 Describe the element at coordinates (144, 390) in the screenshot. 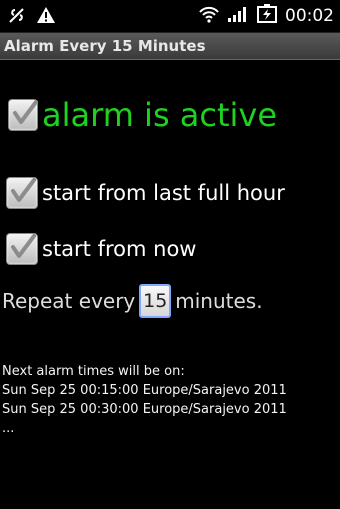

I see `next-alarm-time: Sun Sep 25 00:15:00 Europe/Sarajevo 2011` at that location.